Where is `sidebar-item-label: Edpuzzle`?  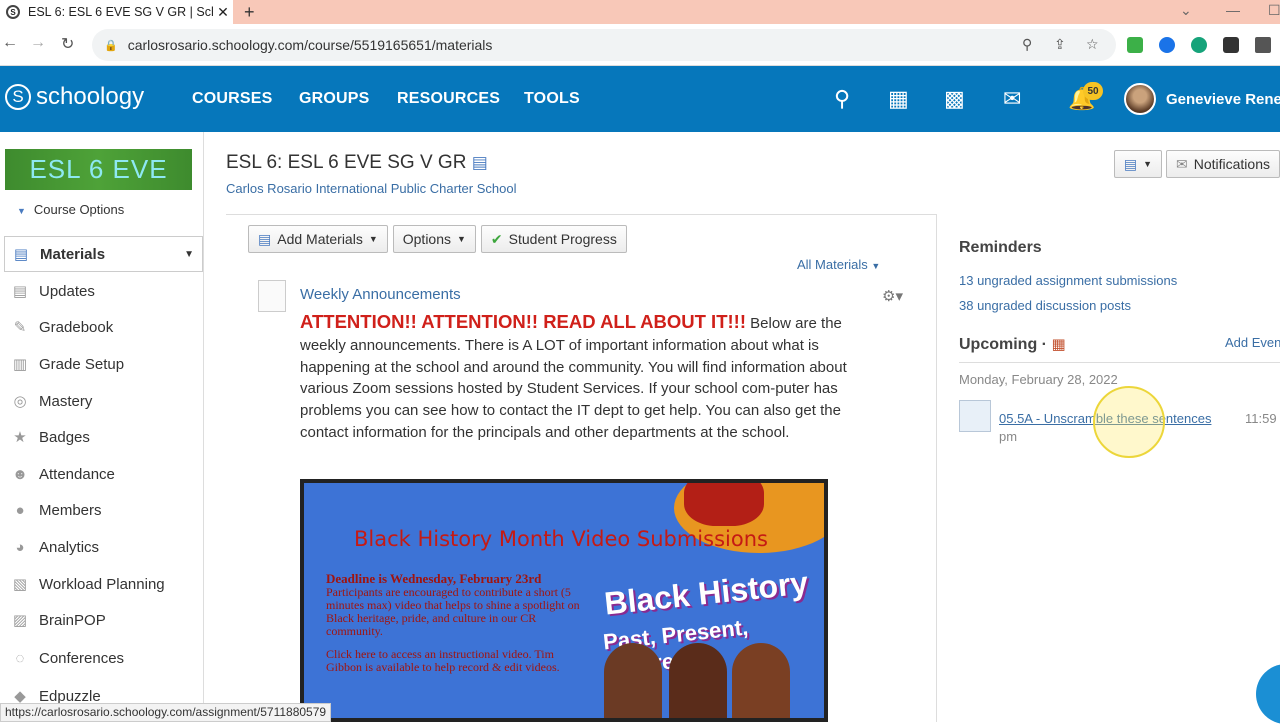
sidebar-item-label: Edpuzzle is located at coordinates (70, 696).